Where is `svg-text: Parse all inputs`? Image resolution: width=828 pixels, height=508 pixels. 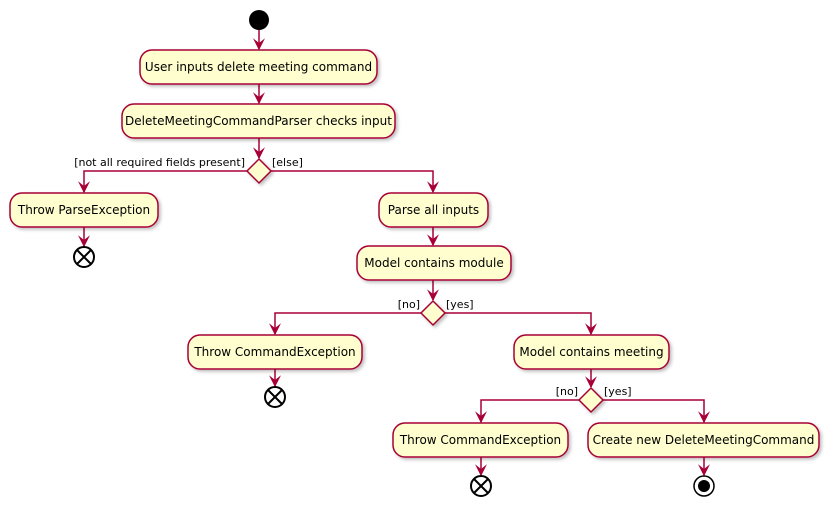 svg-text: Parse all inputs is located at coordinates (433, 210).